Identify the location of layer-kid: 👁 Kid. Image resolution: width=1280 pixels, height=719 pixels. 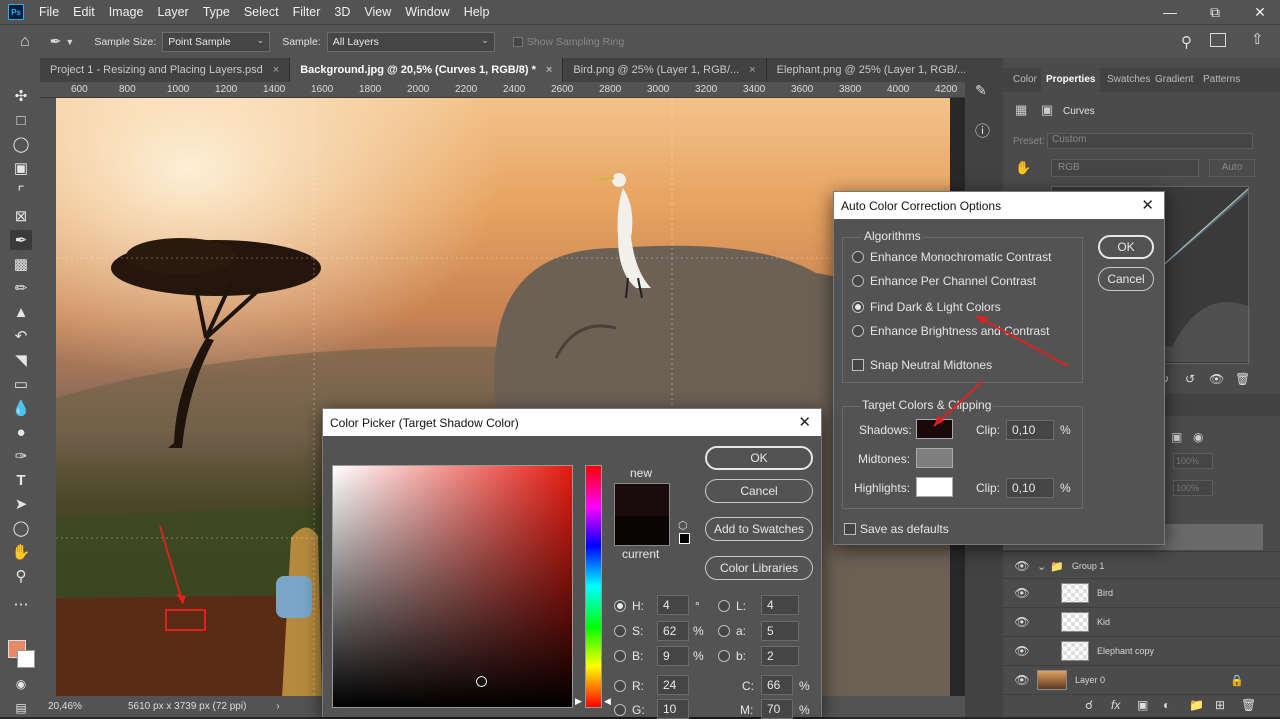
(1141, 621).